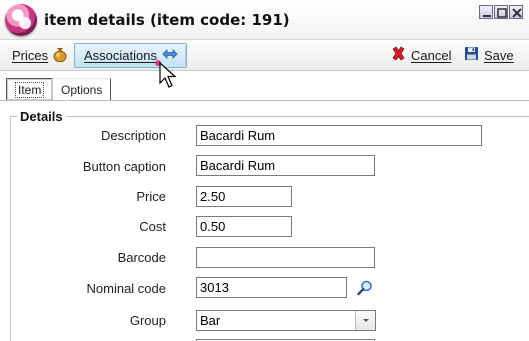  I want to click on nominal-code-label: Nominal code, so click(126, 288).